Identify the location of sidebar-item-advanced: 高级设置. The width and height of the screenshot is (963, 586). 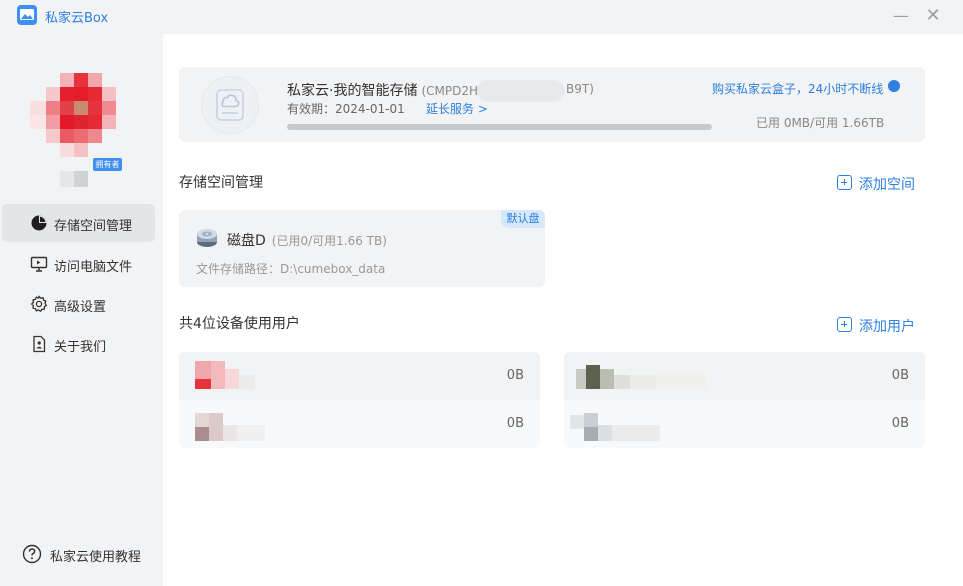
(78, 304).